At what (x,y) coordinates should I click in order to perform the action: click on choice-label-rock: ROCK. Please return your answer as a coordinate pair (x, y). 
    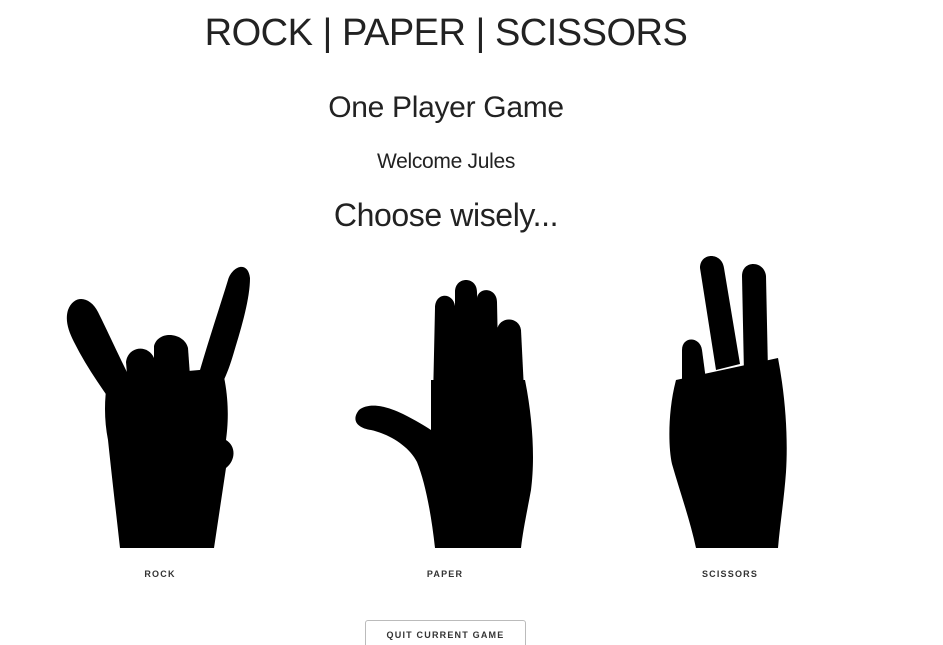
    Looking at the image, I should click on (160, 574).